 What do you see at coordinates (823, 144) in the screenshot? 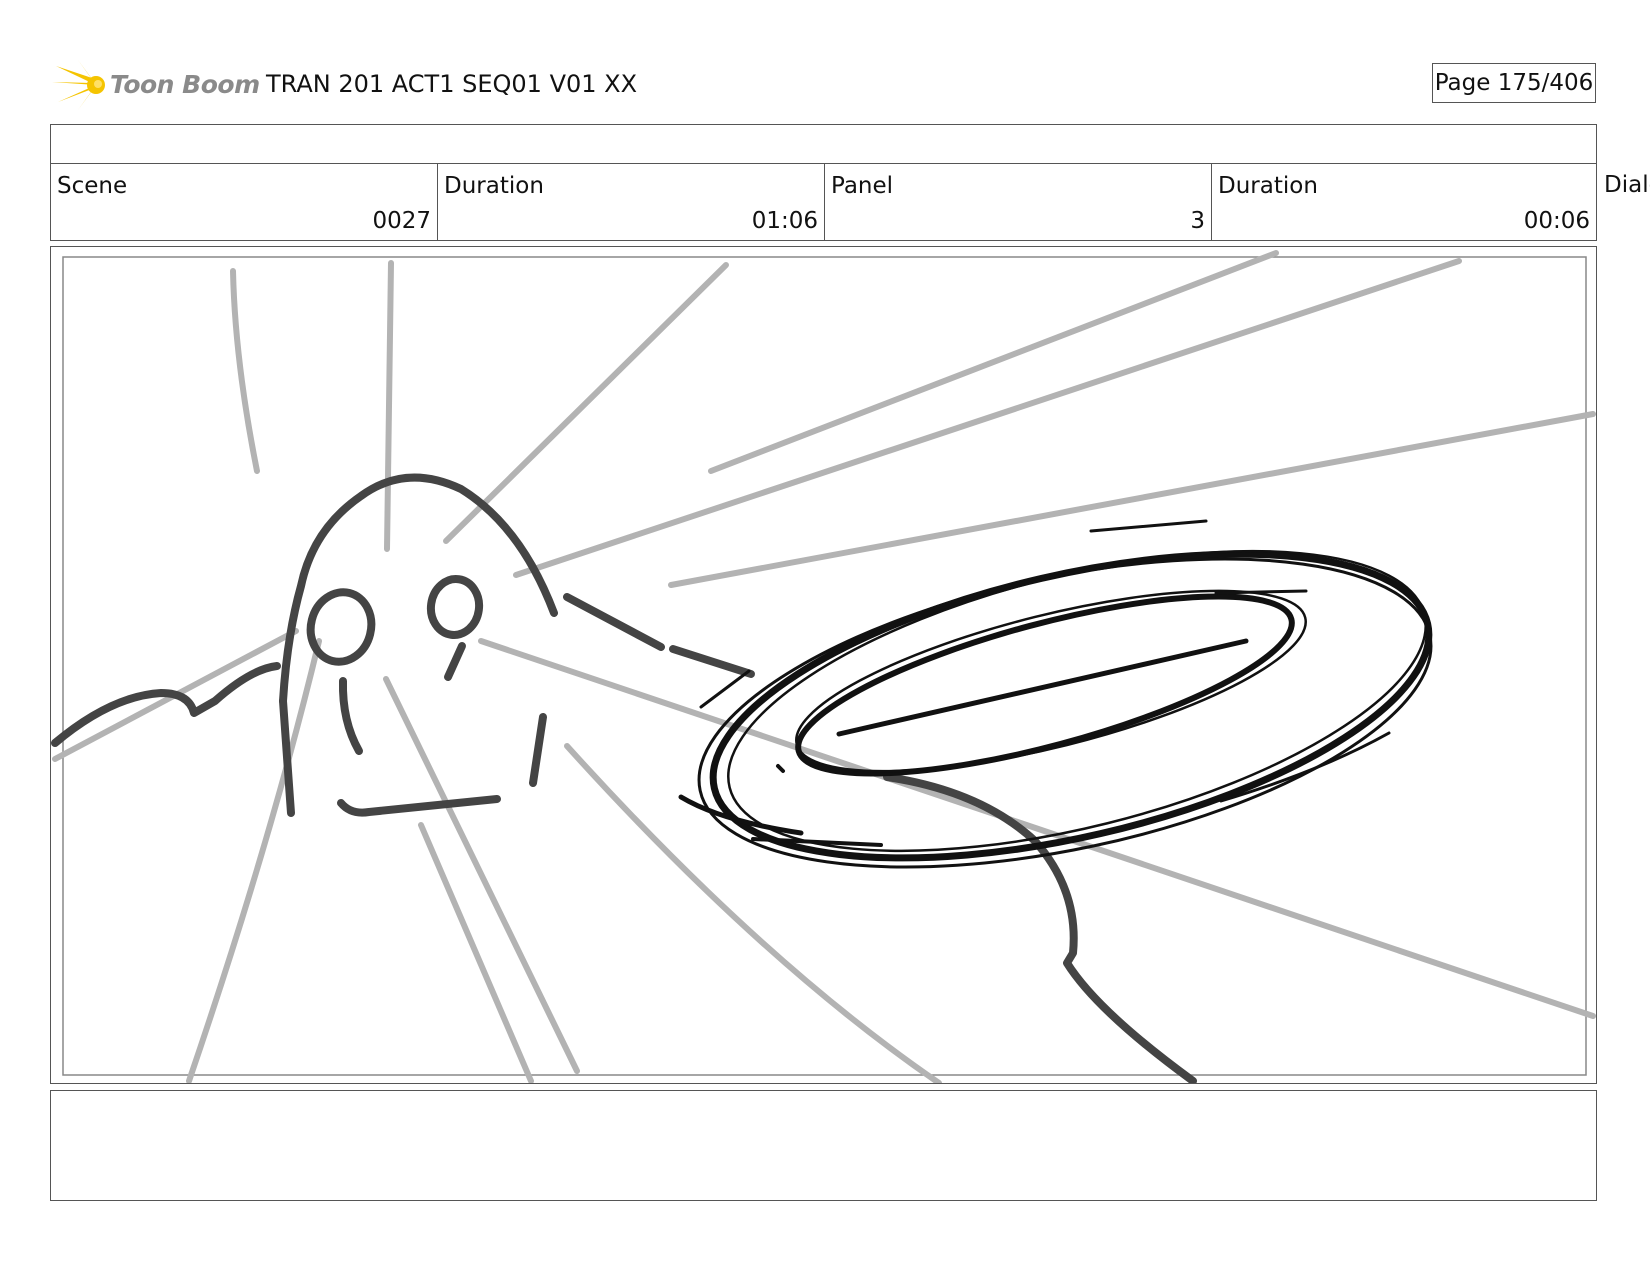
I see `header-strip` at bounding box center [823, 144].